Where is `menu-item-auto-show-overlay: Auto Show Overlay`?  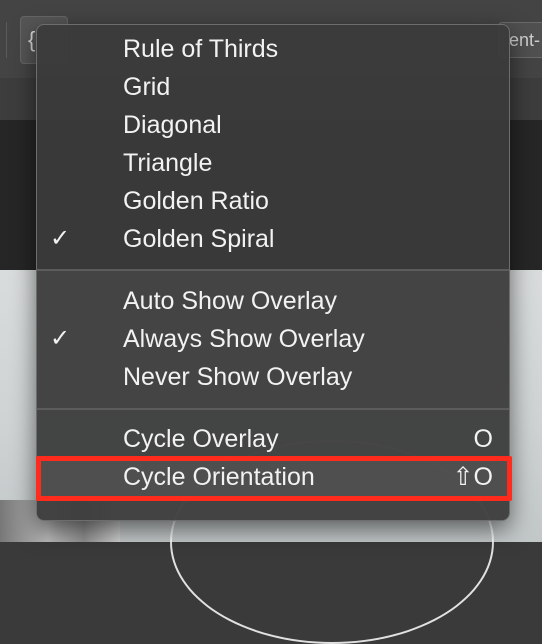
menu-item-auto-show-overlay: Auto Show Overlay is located at coordinates (273, 301).